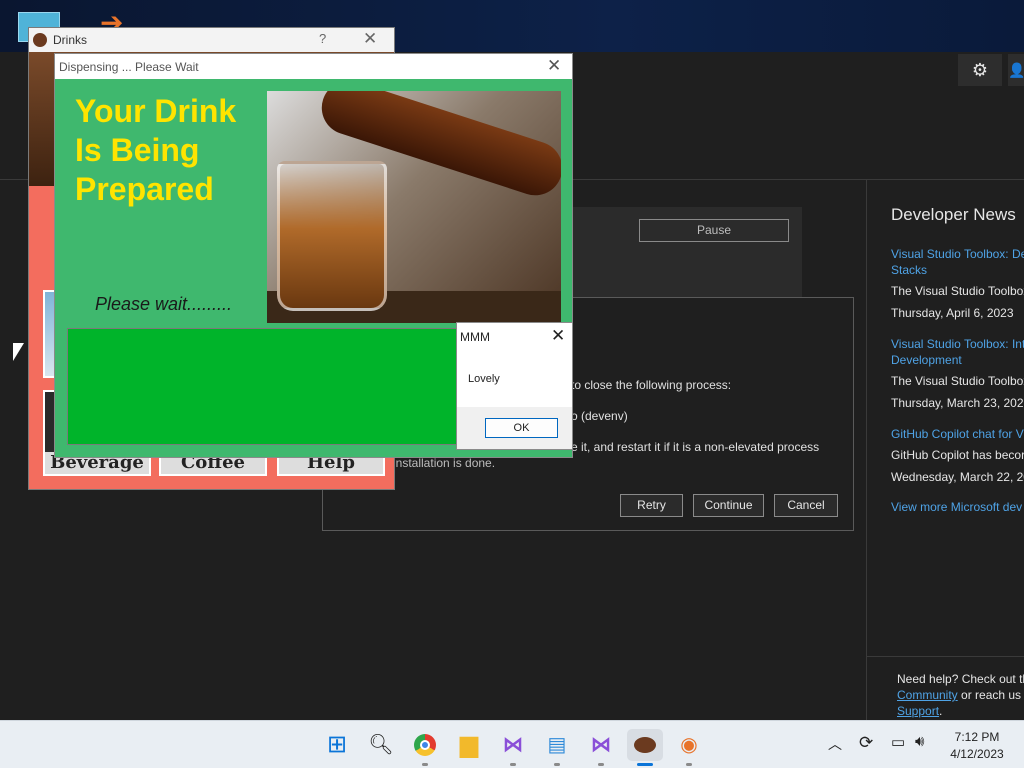  I want to click on help-middle: or reach us, so click(989, 695).